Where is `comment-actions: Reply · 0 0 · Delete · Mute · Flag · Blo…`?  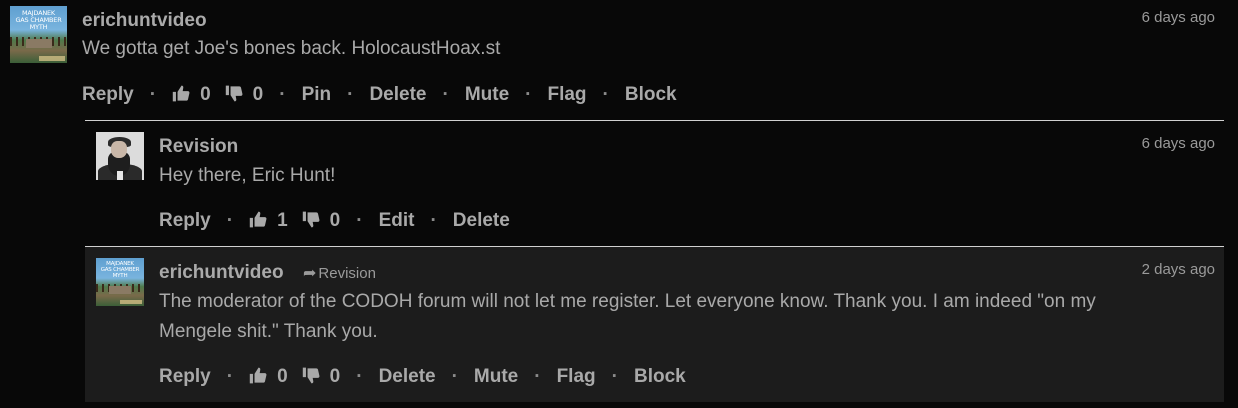
comment-actions: Reply · 0 0 · Delete · Mute · Flag · Blo… is located at coordinates (422, 377).